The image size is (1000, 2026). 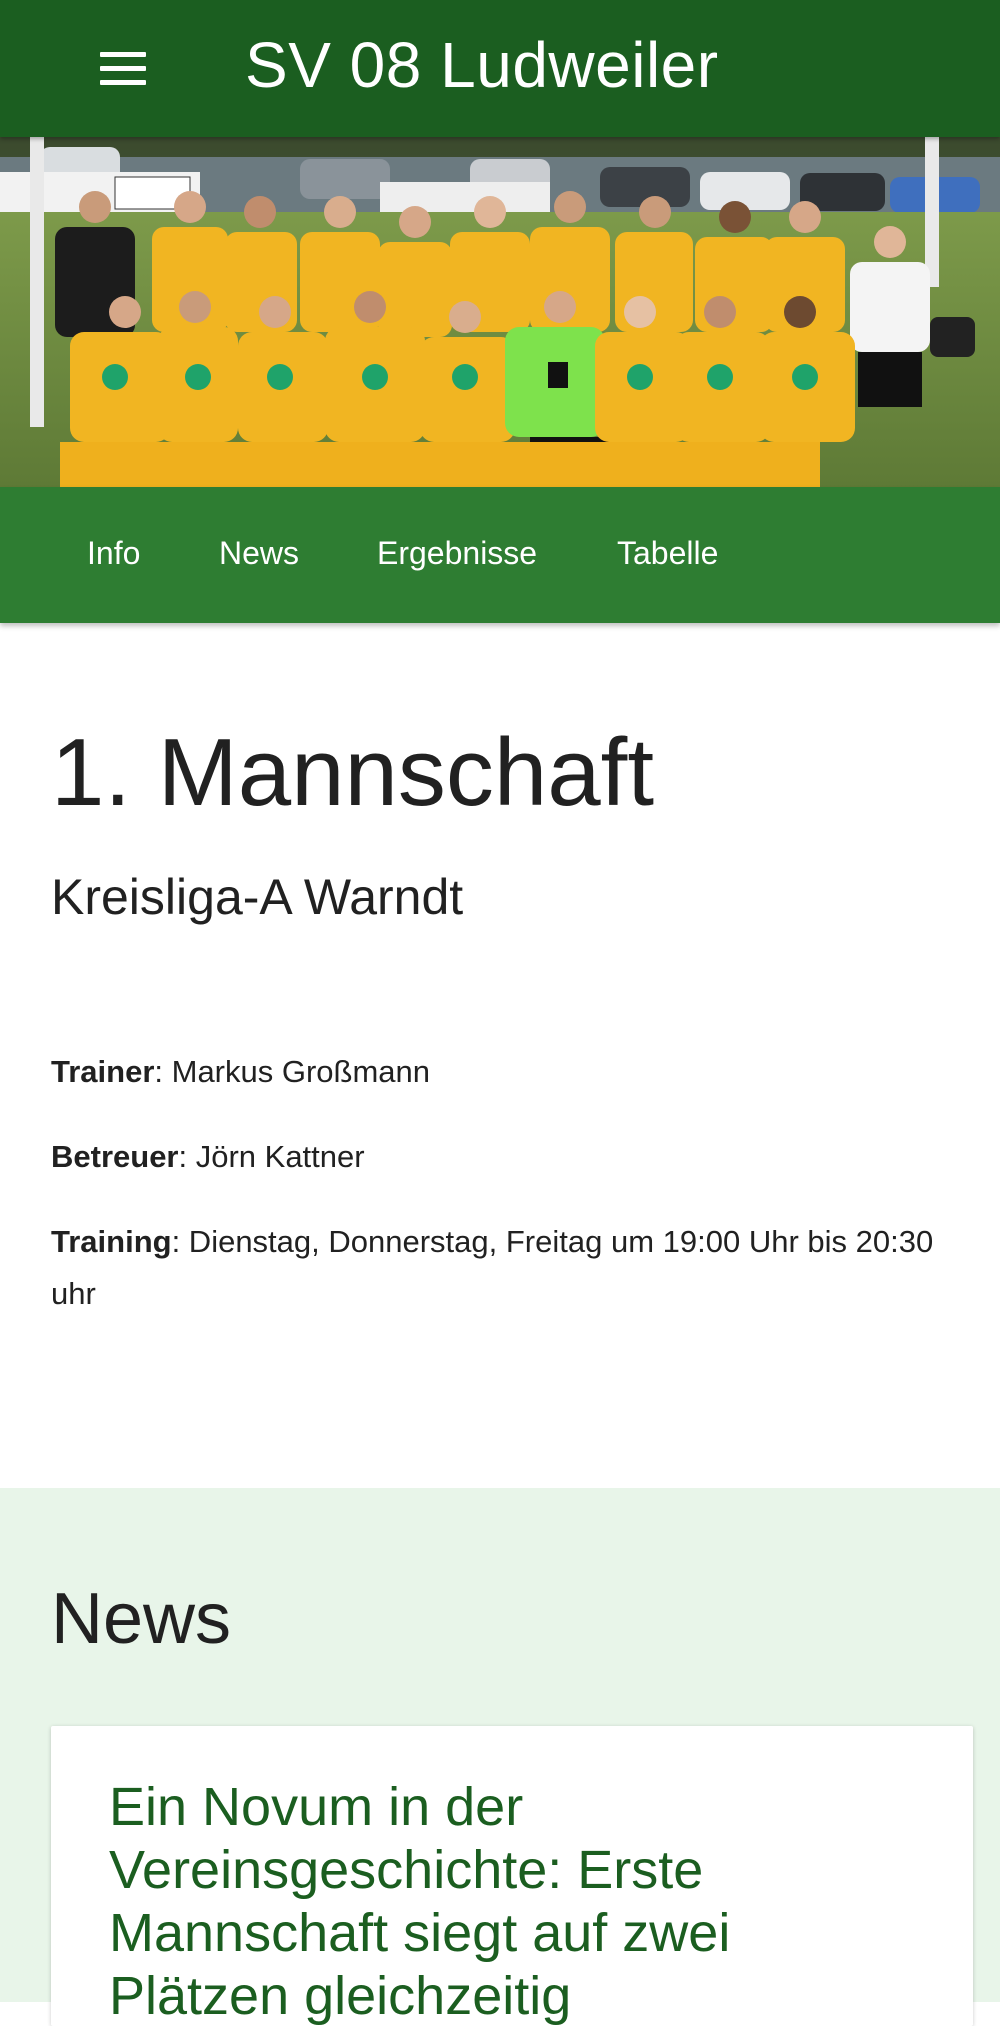 I want to click on trainer-line: Trainer: Markus Großmann, so click(x=496, y=1072).